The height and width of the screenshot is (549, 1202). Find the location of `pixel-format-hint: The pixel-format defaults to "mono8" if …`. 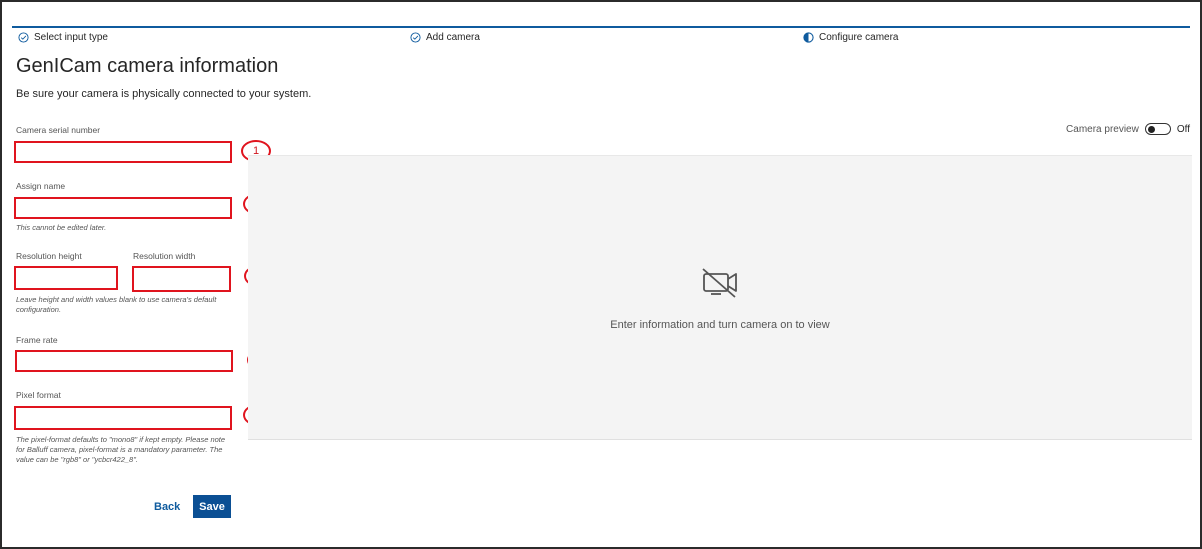

pixel-format-hint: The pixel-format defaults to "mono8" if … is located at coordinates (121, 449).